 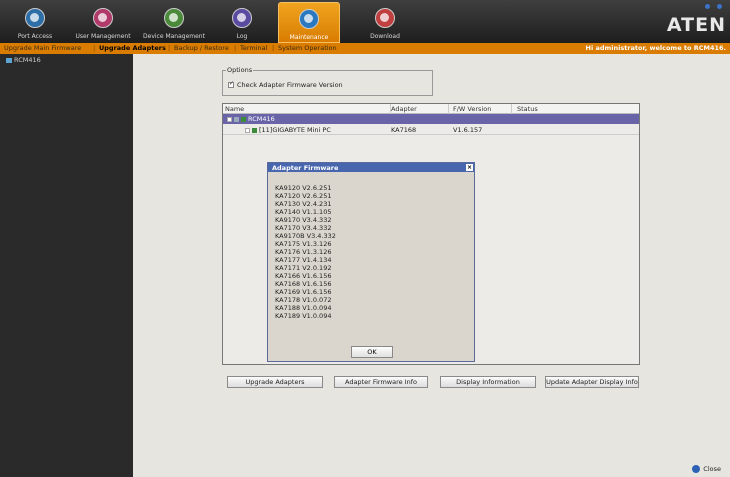 I want to click on firmware-item: KA7170 V3.4.332, so click(x=303, y=228).